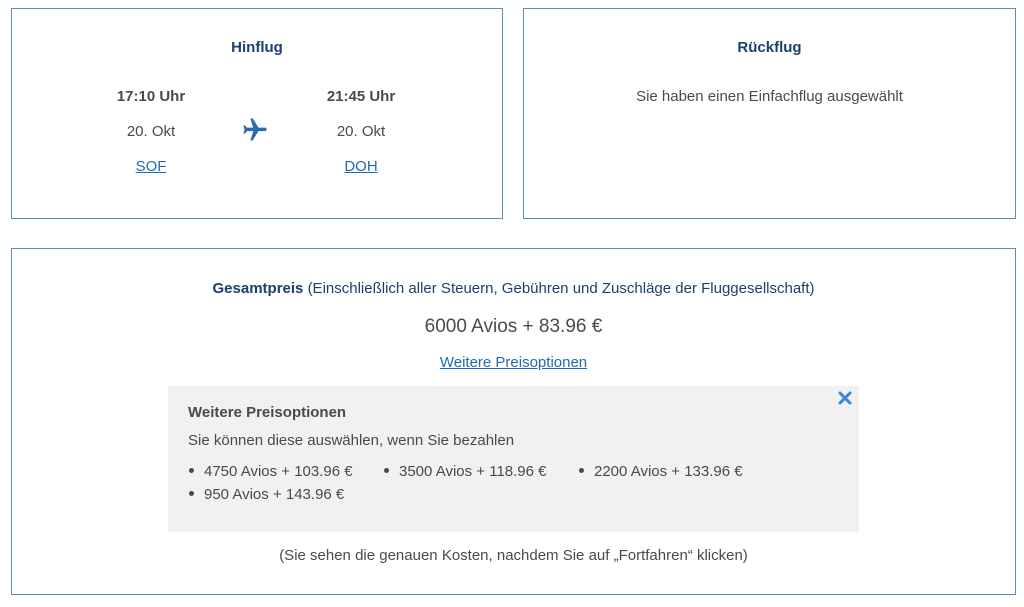 The height and width of the screenshot is (607, 1024). What do you see at coordinates (361, 166) in the screenshot?
I see `arrival-airport-link: DOH` at bounding box center [361, 166].